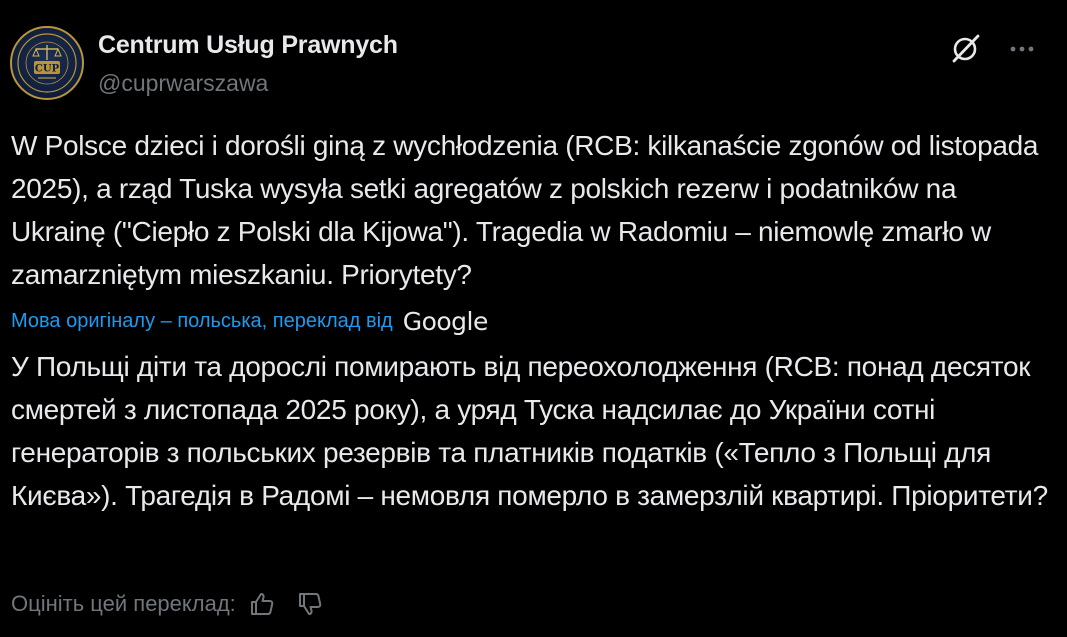 The height and width of the screenshot is (637, 1067). Describe the element at coordinates (1022, 49) in the screenshot. I see `more-icon` at that location.